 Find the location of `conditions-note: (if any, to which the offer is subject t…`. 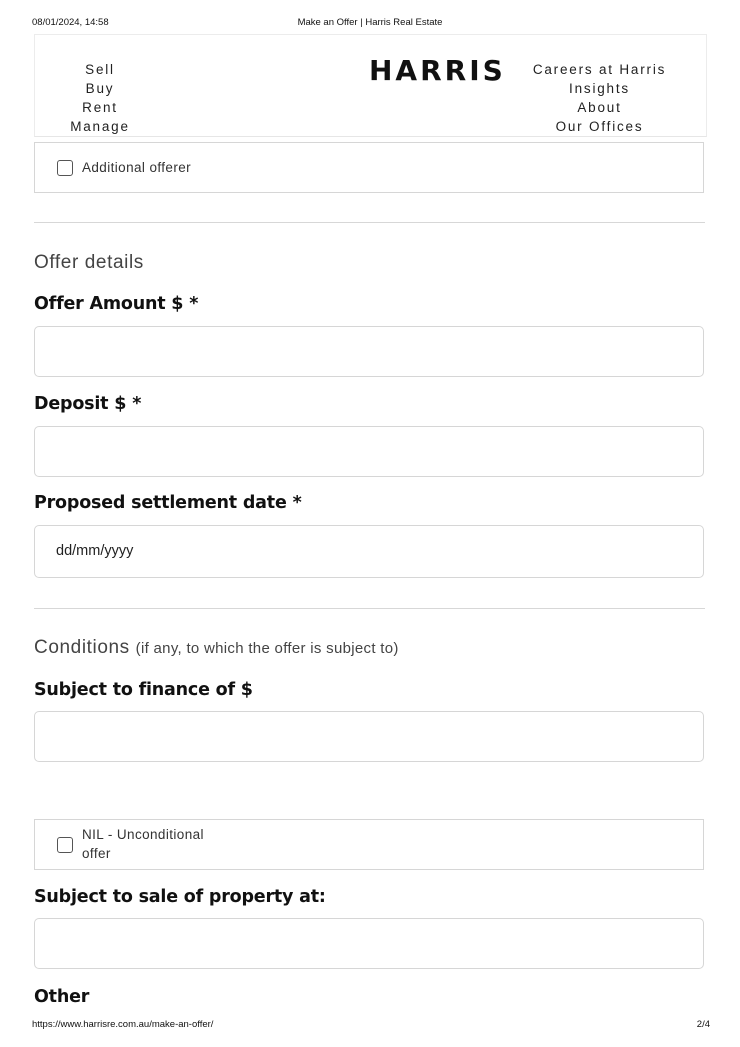

conditions-note: (if any, to which the offer is subject t… is located at coordinates (267, 648).